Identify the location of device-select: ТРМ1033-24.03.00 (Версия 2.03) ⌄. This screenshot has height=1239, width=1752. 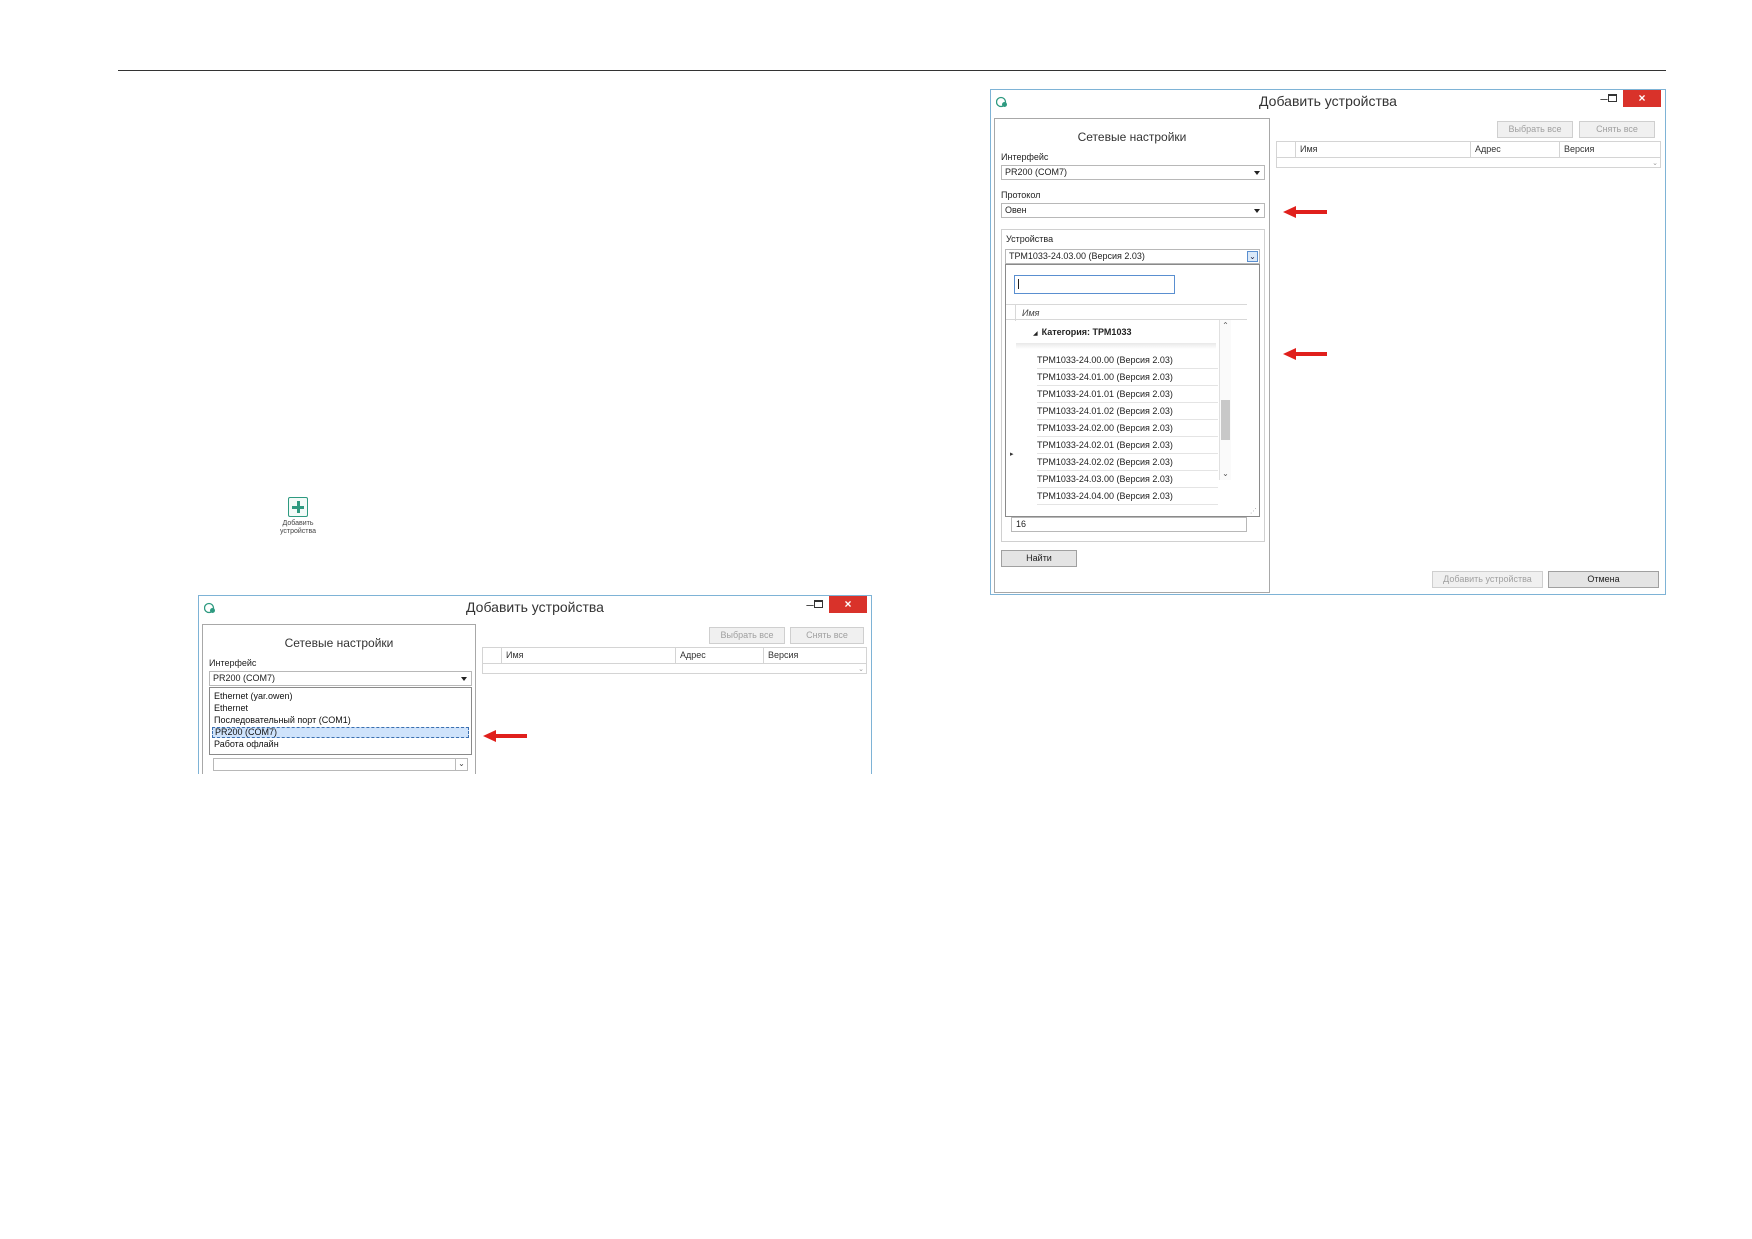
(1132, 256).